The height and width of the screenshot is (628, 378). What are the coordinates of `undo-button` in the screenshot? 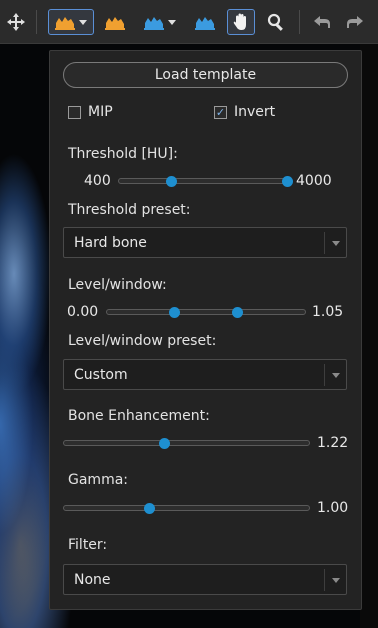 It's located at (322, 22).